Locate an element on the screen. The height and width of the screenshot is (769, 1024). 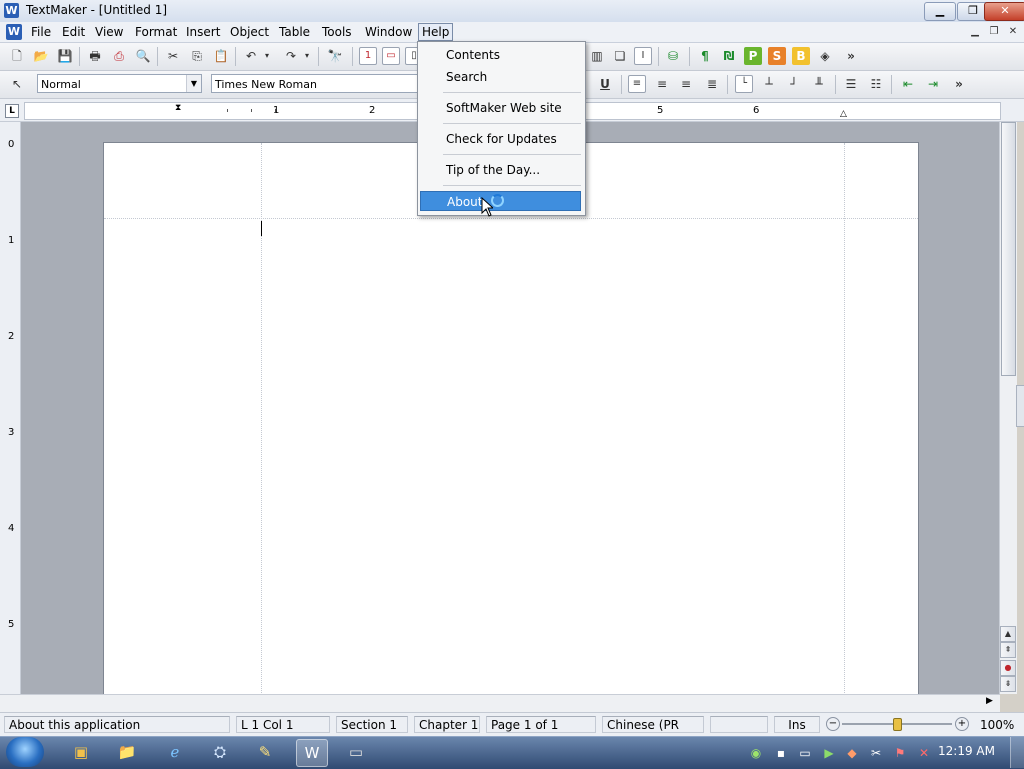
taskbar-clock: 12:19 AM is located at coordinates (966, 751).